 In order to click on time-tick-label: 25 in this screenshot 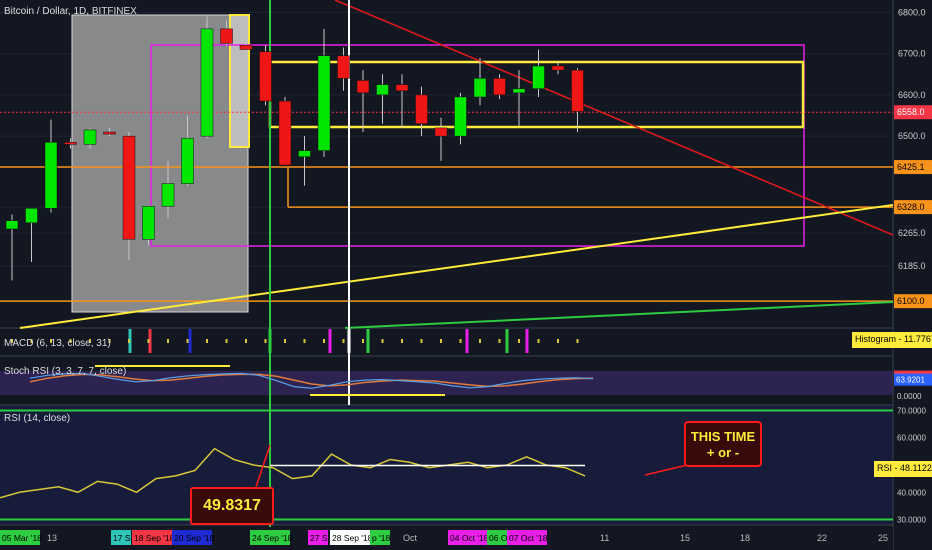, I will do `click(883, 538)`.